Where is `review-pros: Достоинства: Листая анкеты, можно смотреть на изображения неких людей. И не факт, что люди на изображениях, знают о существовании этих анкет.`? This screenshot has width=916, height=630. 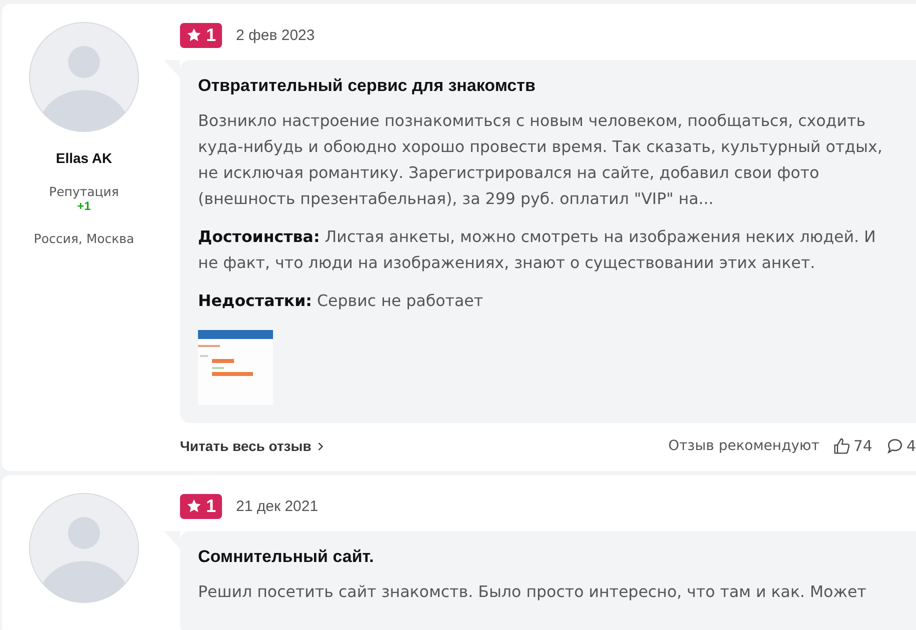 review-pros: Достоинства: Листая анкеты, можно смотреть на изображения неких людей. И не факт, что люди на изображениях, знают о существовании этих анкет. is located at coordinates (537, 250).